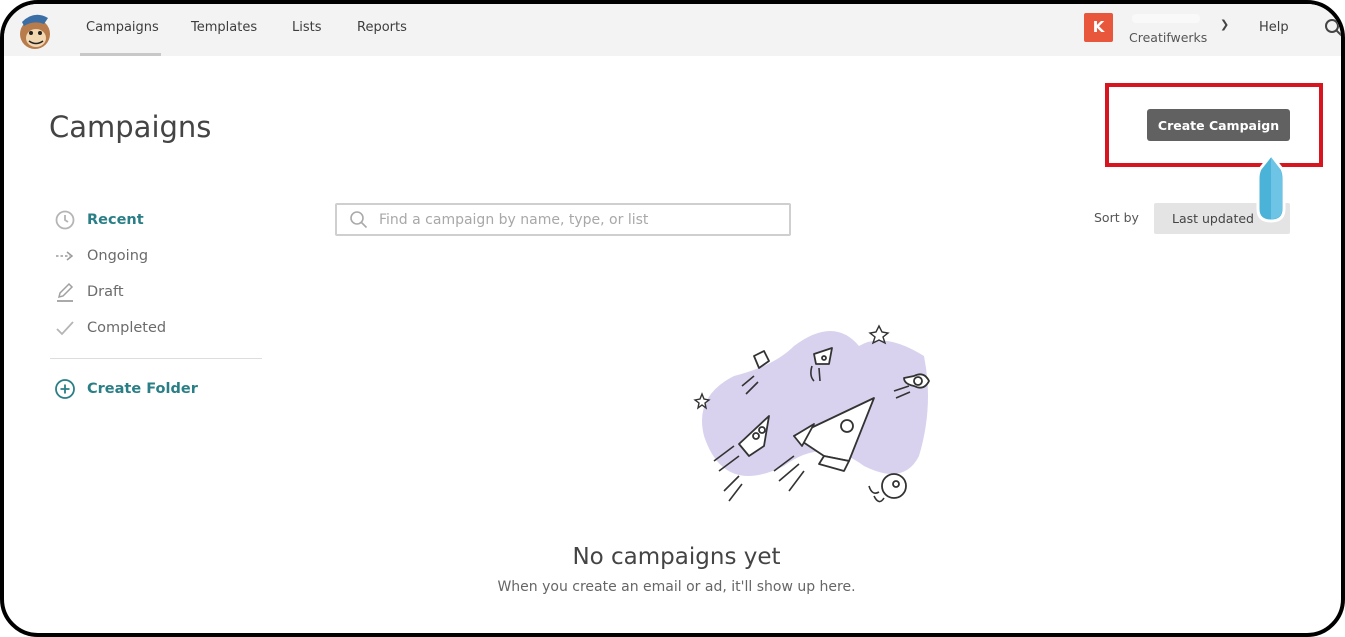 The width and height of the screenshot is (1345, 637). I want to click on rockets-illustration, so click(811, 413).